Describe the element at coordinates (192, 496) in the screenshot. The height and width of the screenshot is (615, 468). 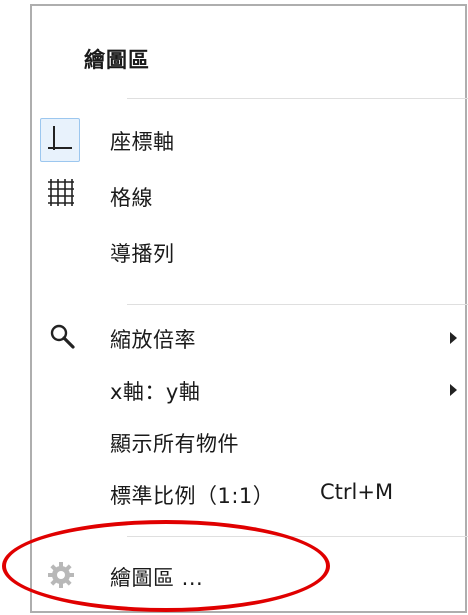
I see `menu-item-label: 標準比例（1:1）` at that location.